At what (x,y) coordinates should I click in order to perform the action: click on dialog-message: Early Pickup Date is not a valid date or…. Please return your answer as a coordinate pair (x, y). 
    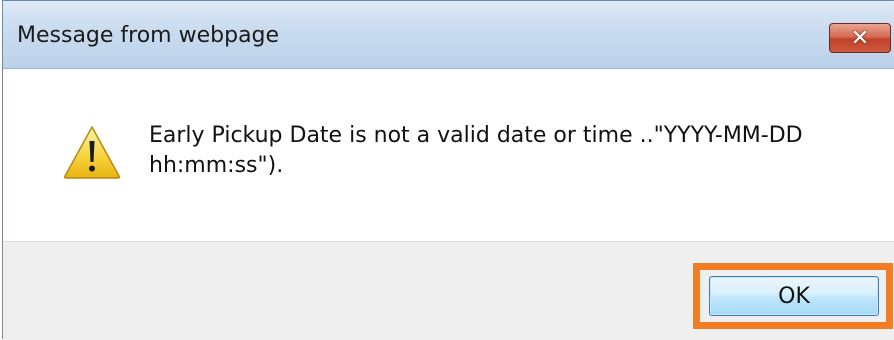
    Looking at the image, I should click on (476, 150).